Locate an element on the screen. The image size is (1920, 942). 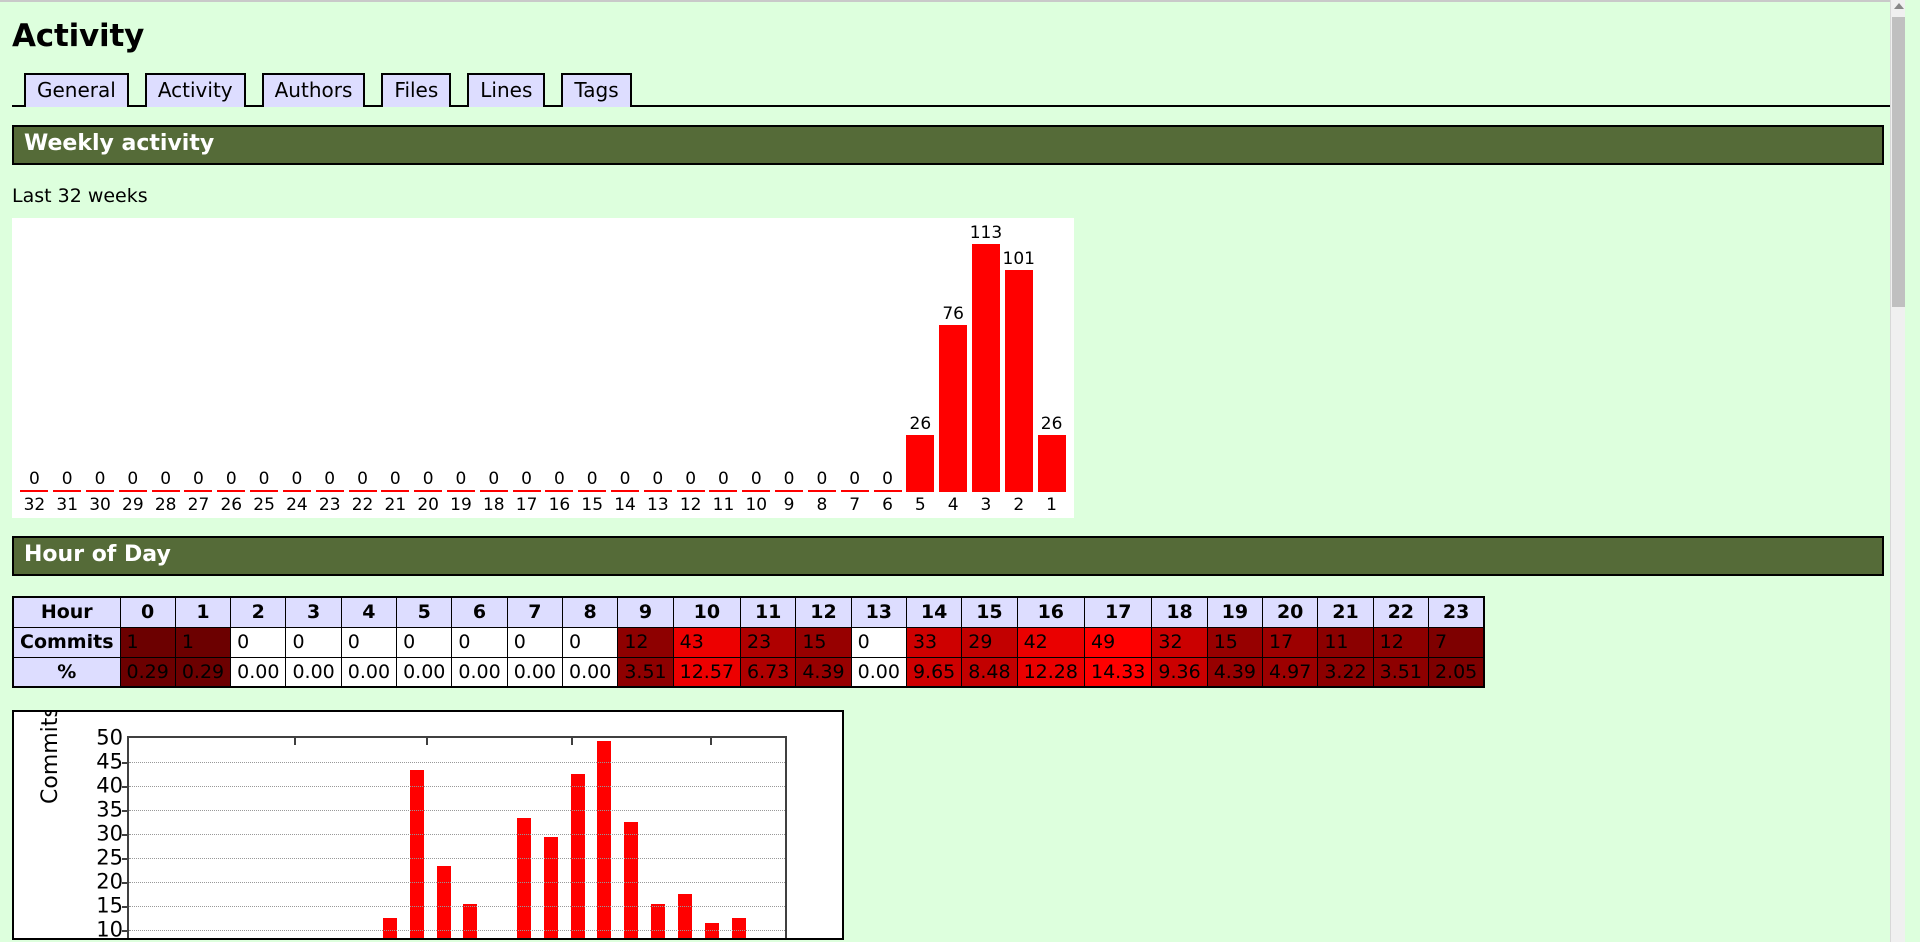
weekly-column: 0 20 is located at coordinates (428, 368).